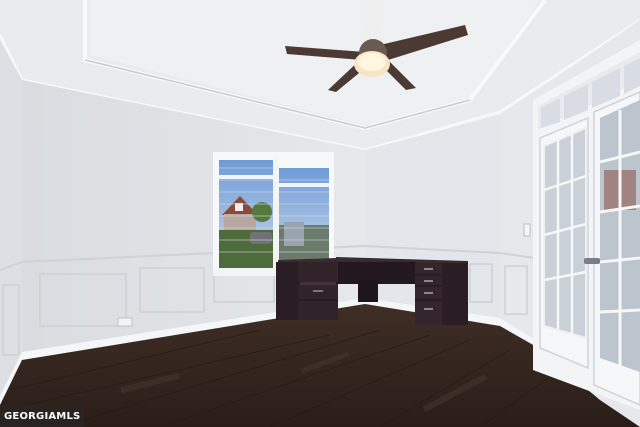  What do you see at coordinates (273, 214) in the screenshot?
I see `window` at bounding box center [273, 214].